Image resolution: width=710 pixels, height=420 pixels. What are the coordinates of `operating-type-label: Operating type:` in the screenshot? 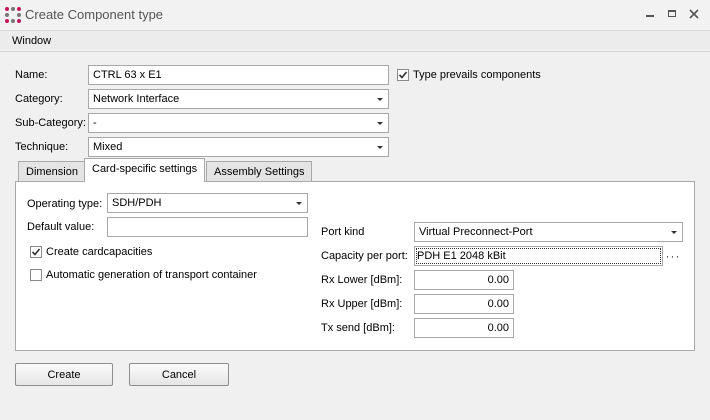 It's located at (65, 204).